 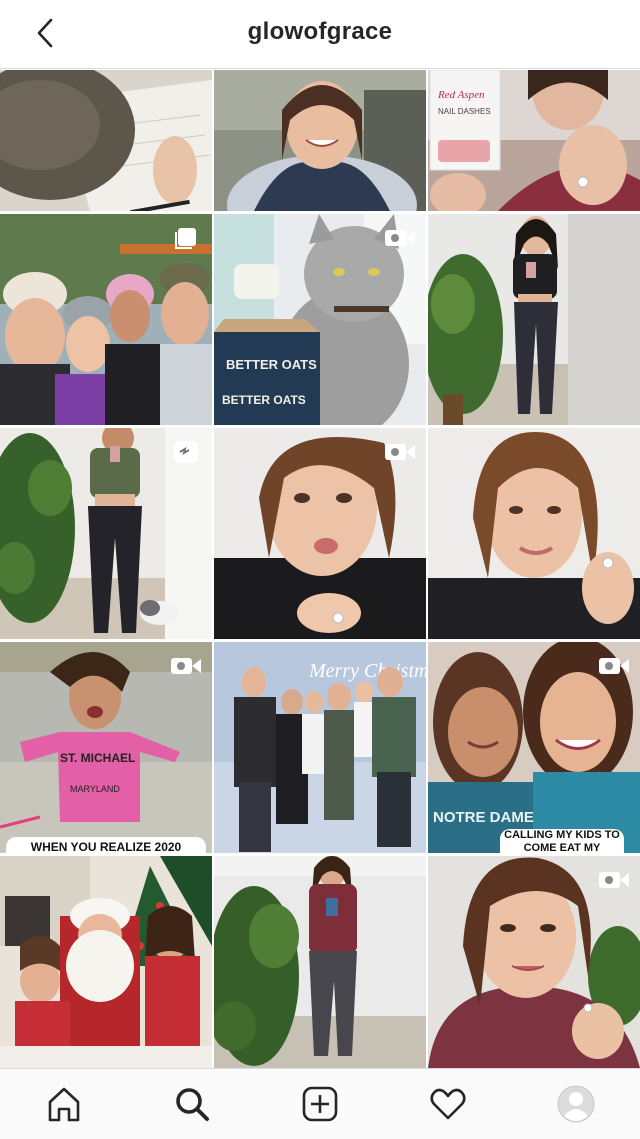 I want to click on tab-home, so click(x=64, y=1104).